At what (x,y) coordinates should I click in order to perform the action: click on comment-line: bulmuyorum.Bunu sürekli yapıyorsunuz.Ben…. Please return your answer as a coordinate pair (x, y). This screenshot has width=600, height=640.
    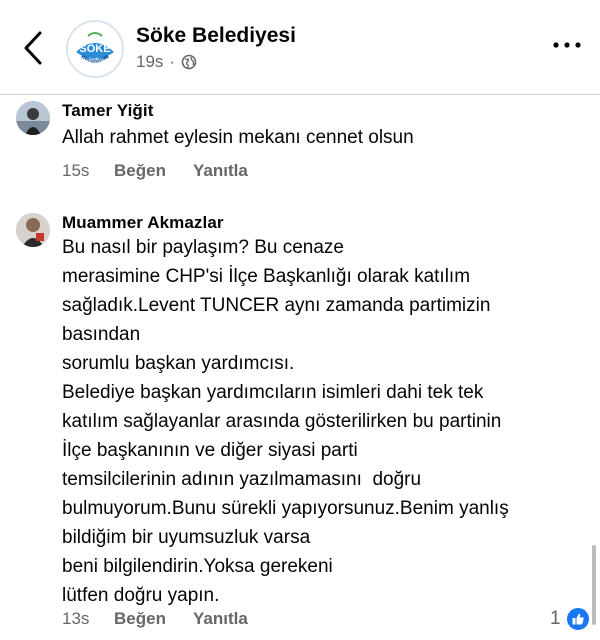
    Looking at the image, I should click on (285, 508).